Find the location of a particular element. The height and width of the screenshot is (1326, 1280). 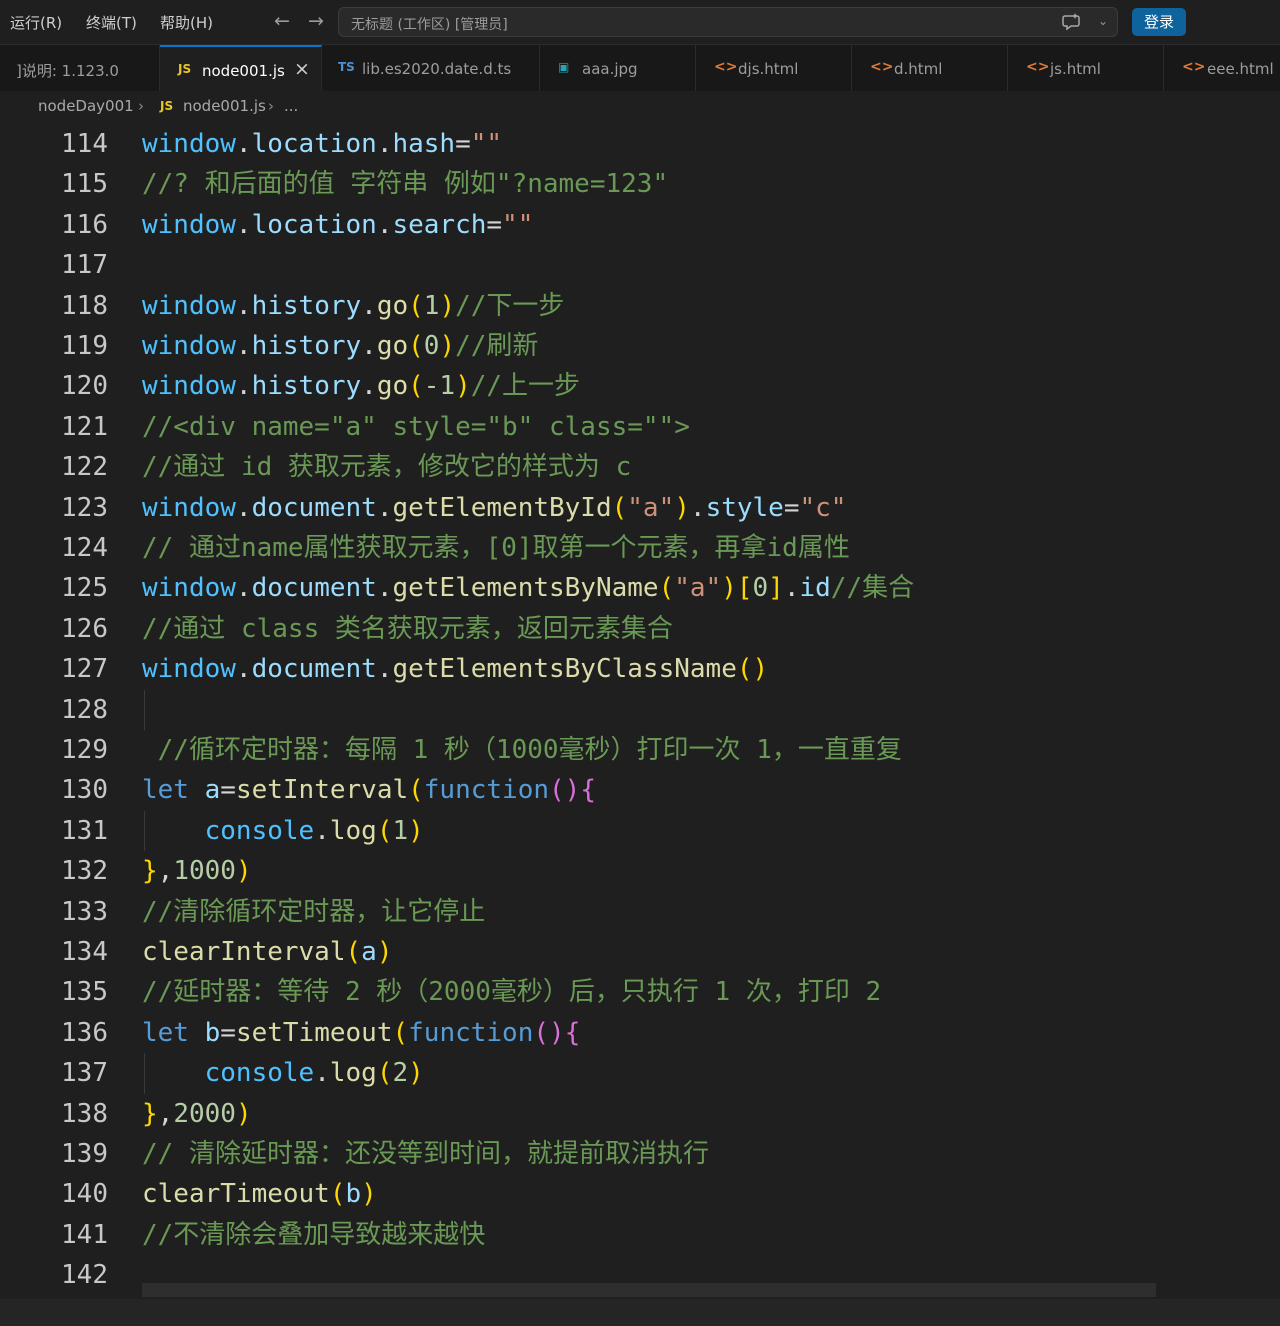

line-number: 130 is located at coordinates (84, 790).